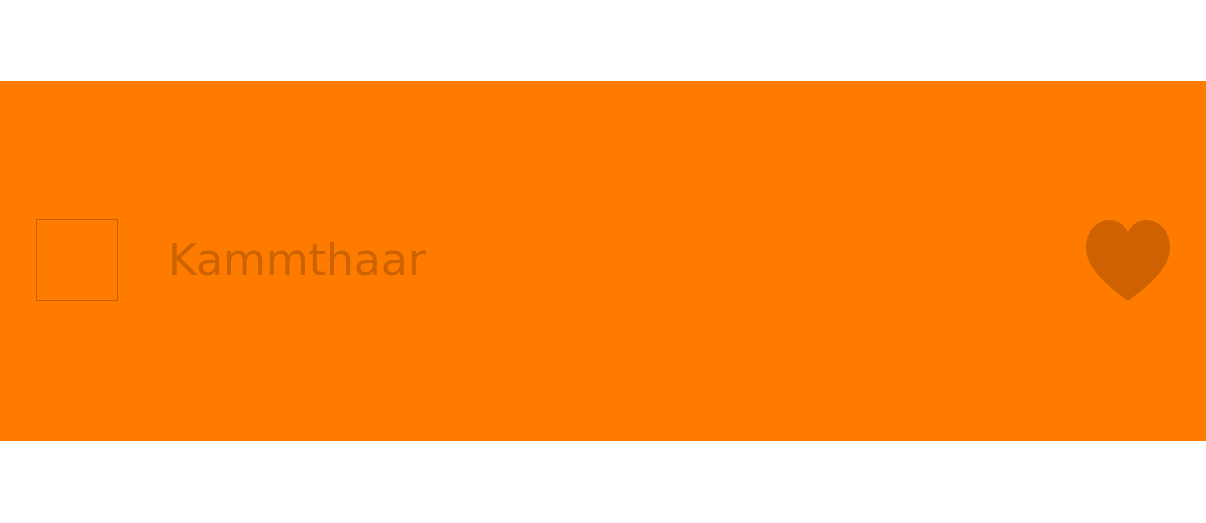 Image resolution: width=1206 pixels, height=523 pixels. What do you see at coordinates (297, 260) in the screenshot?
I see `item-label: Kammthaar` at bounding box center [297, 260].